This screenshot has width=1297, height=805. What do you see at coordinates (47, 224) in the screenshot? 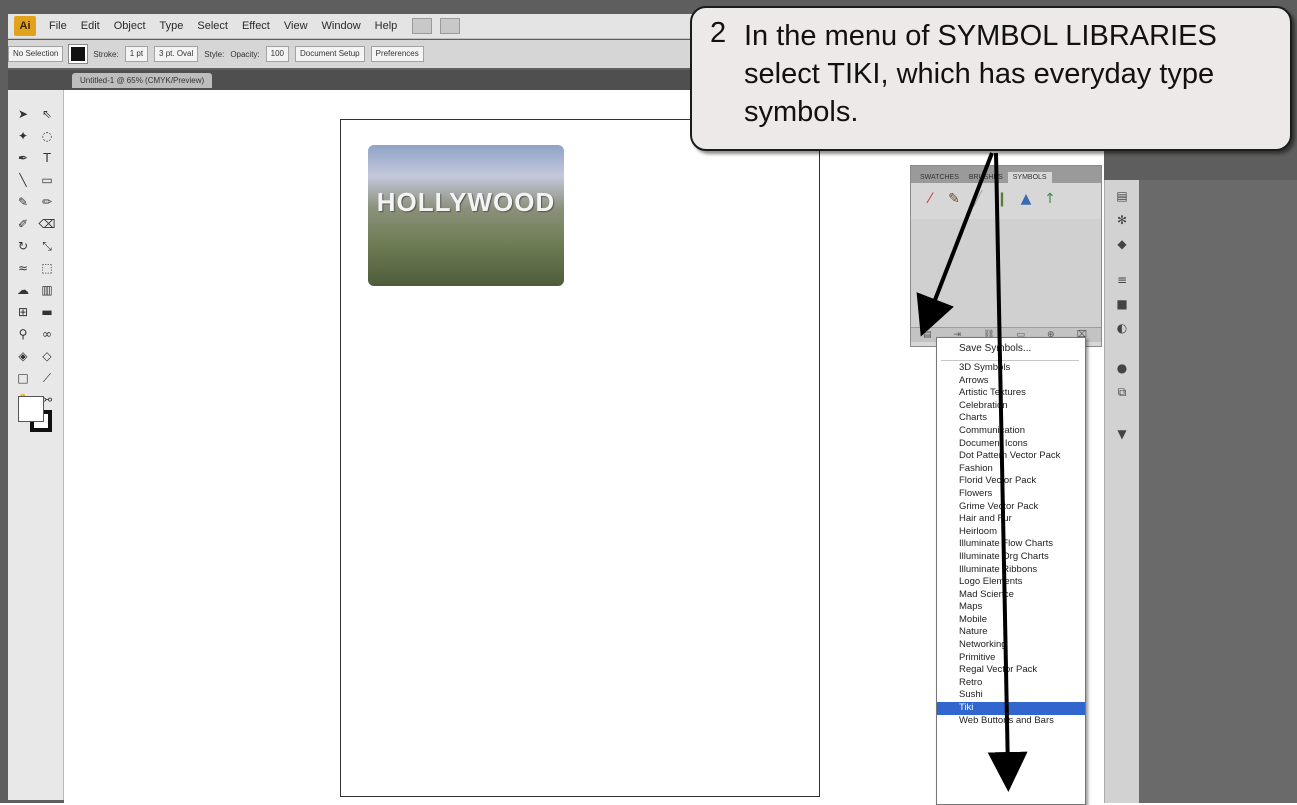
I see `eraser-tool-icon: ⌫` at bounding box center [47, 224].